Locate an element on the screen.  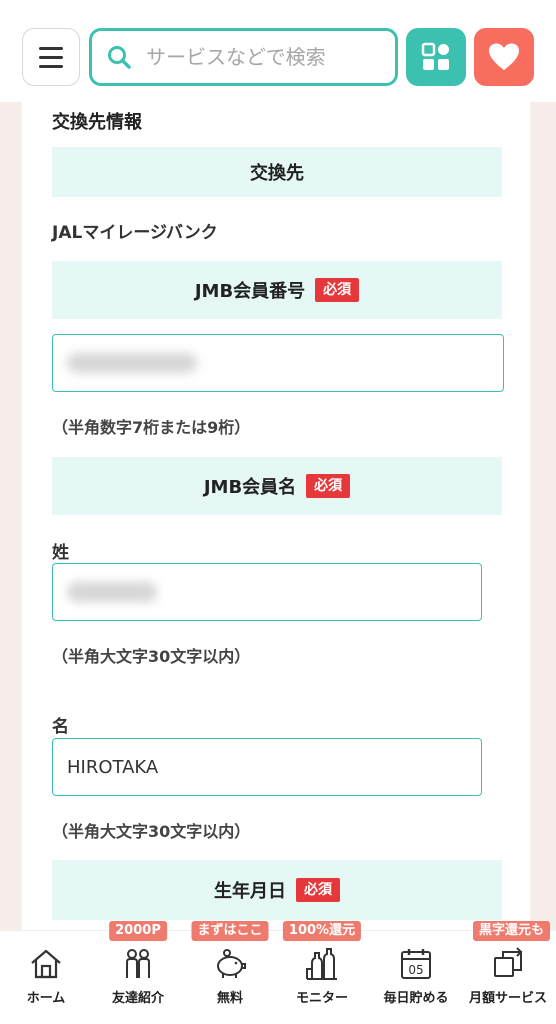
calendar-day: 05 is located at coordinates (415, 970).